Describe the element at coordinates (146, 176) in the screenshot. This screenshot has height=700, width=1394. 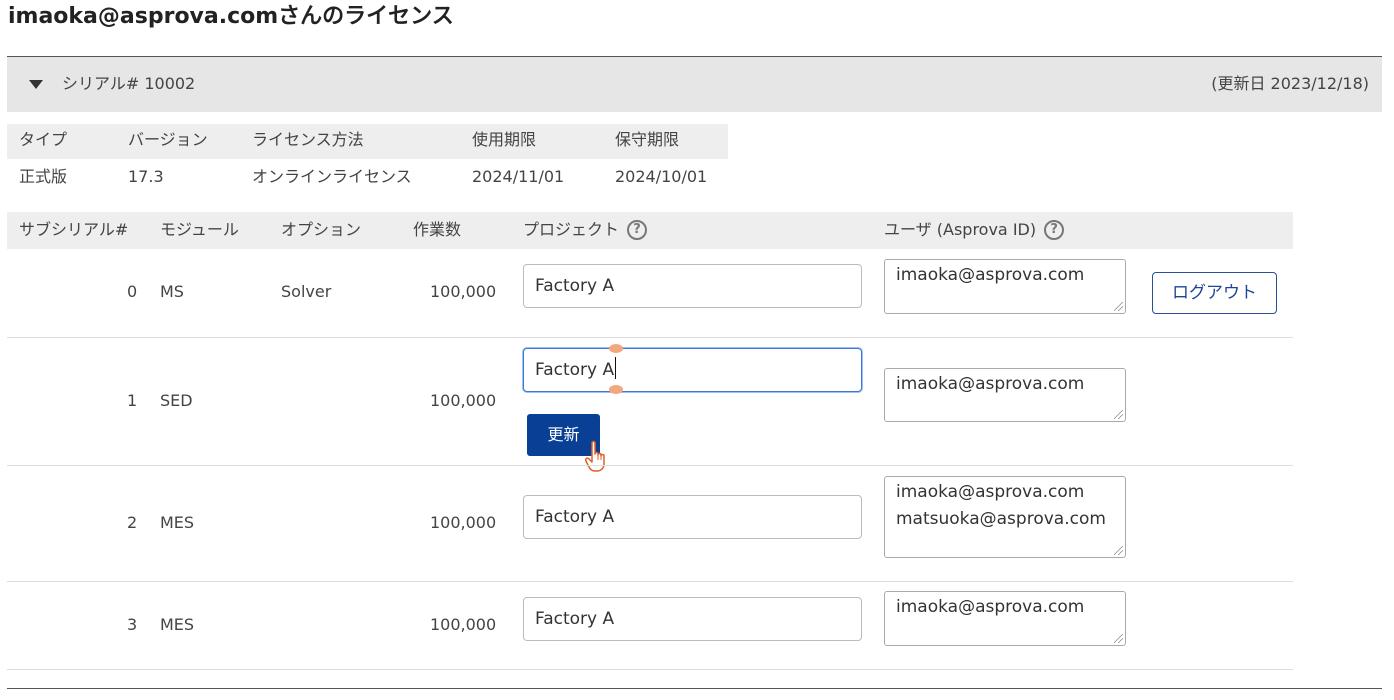
I see `license-version: 17.3` at that location.